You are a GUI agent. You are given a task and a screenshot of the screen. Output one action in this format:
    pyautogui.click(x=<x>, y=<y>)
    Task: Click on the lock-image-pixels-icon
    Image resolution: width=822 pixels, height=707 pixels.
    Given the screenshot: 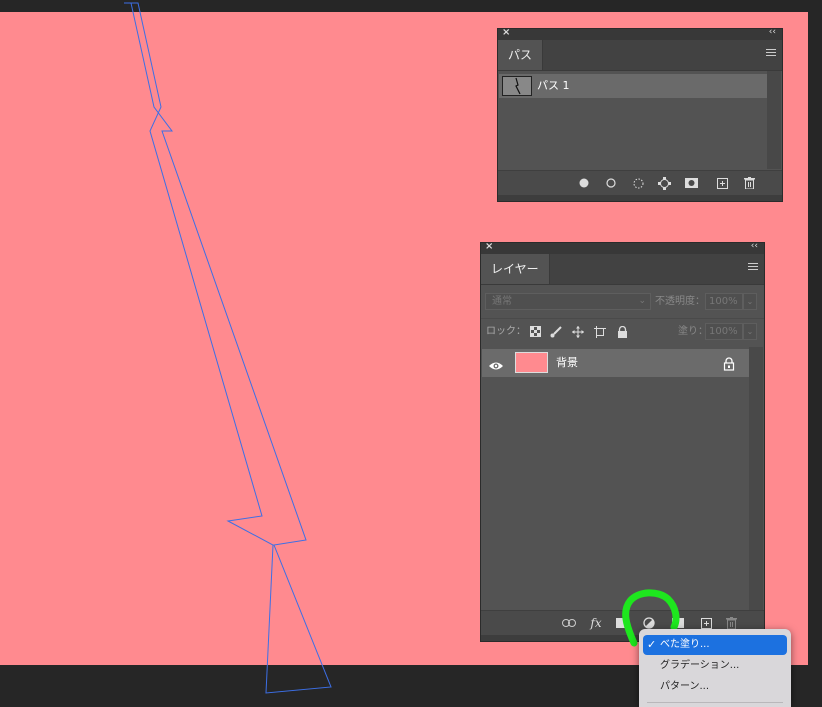 What is the action you would take?
    pyautogui.click(x=556, y=332)
    